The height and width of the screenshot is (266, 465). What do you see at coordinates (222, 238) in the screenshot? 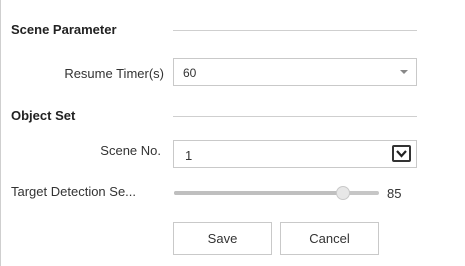
I see `save-button: Save` at bounding box center [222, 238].